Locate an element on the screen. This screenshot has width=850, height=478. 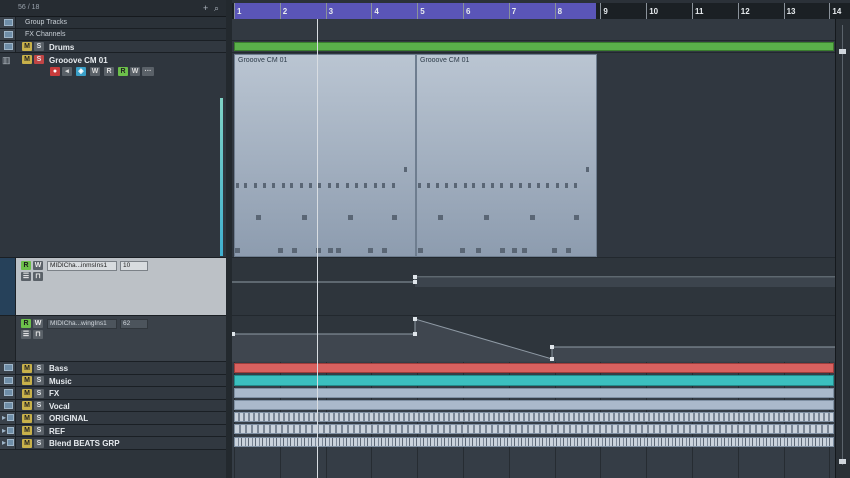
add-track-icon: + is located at coordinates (205, 8).